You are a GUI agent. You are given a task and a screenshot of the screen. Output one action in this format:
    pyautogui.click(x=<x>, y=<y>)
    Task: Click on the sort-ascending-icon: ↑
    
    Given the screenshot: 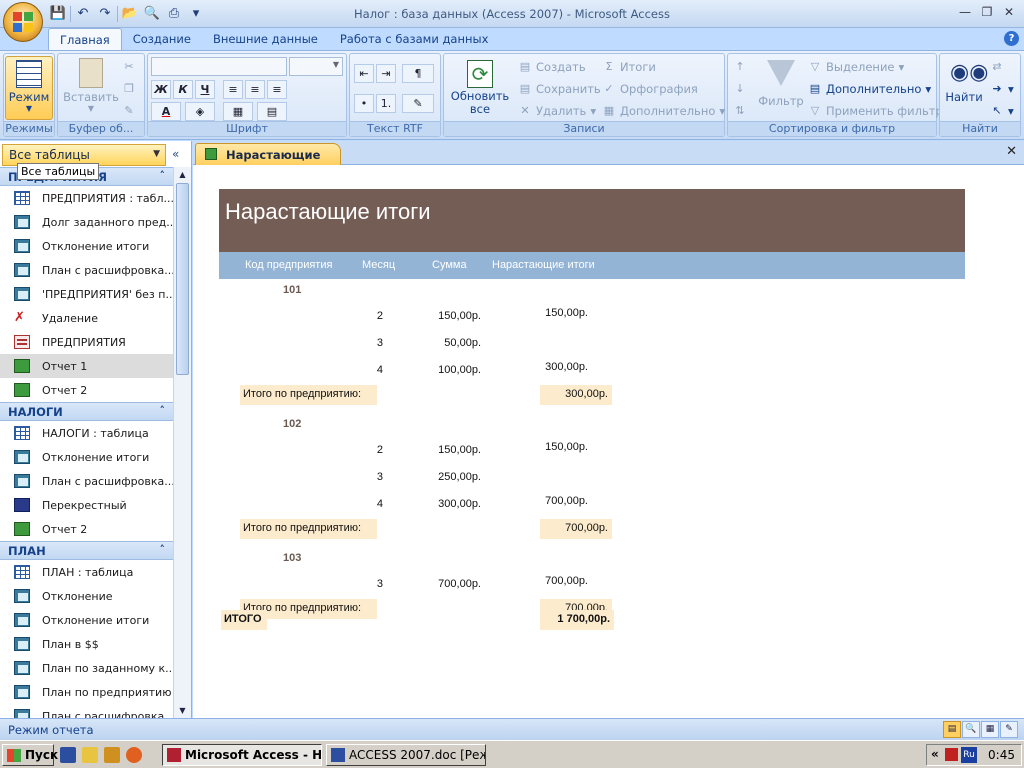 What is the action you would take?
    pyautogui.click(x=740, y=67)
    